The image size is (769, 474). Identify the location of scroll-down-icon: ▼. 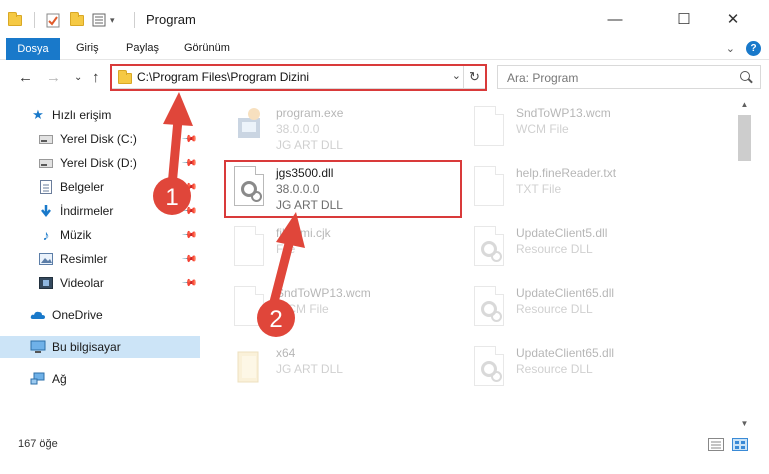
(744, 423).